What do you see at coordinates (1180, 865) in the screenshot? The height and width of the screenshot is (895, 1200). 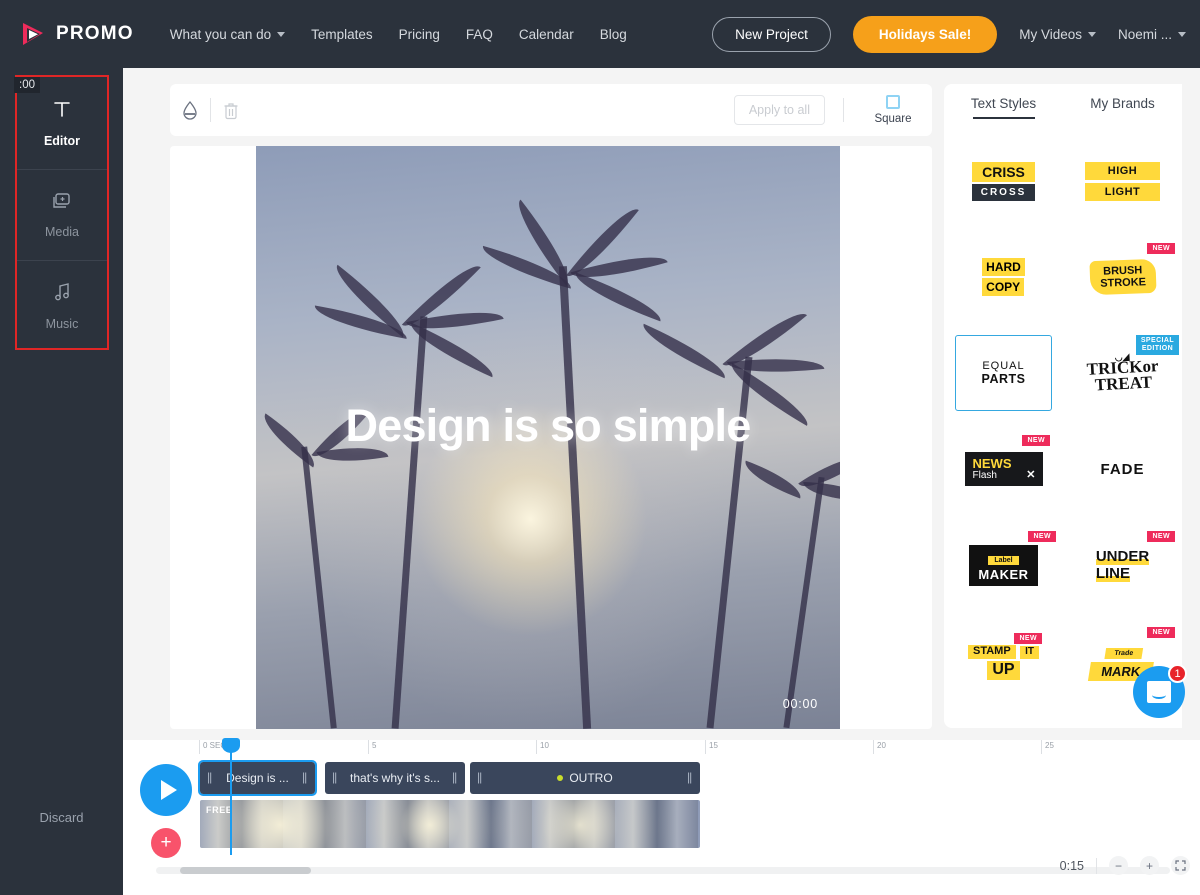 I see `fit-screen-icon` at bounding box center [1180, 865].